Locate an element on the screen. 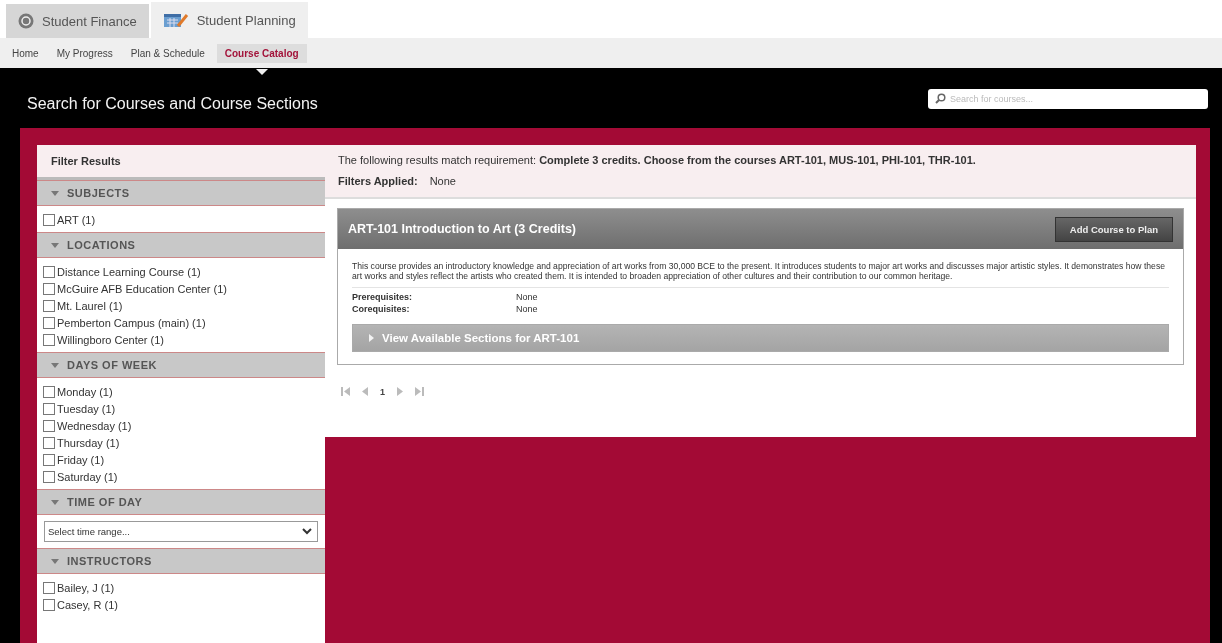 Image resolution: width=1222 pixels, height=643 pixels. requirement-text: The following results match requirement: Complete 3 credits. Choose from the courses ART-101, MUS-101, PHI-101, THR-101. is located at coordinates (657, 160).